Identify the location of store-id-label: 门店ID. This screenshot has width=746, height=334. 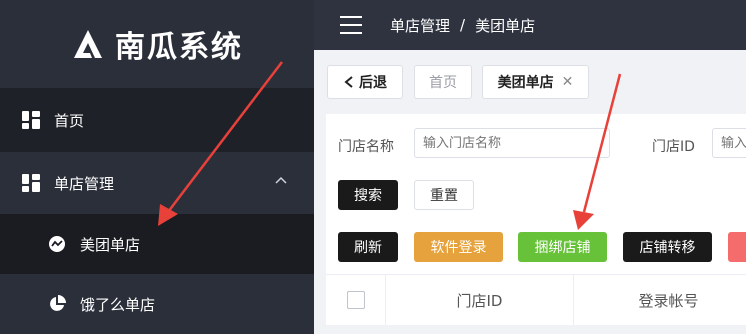
(673, 147).